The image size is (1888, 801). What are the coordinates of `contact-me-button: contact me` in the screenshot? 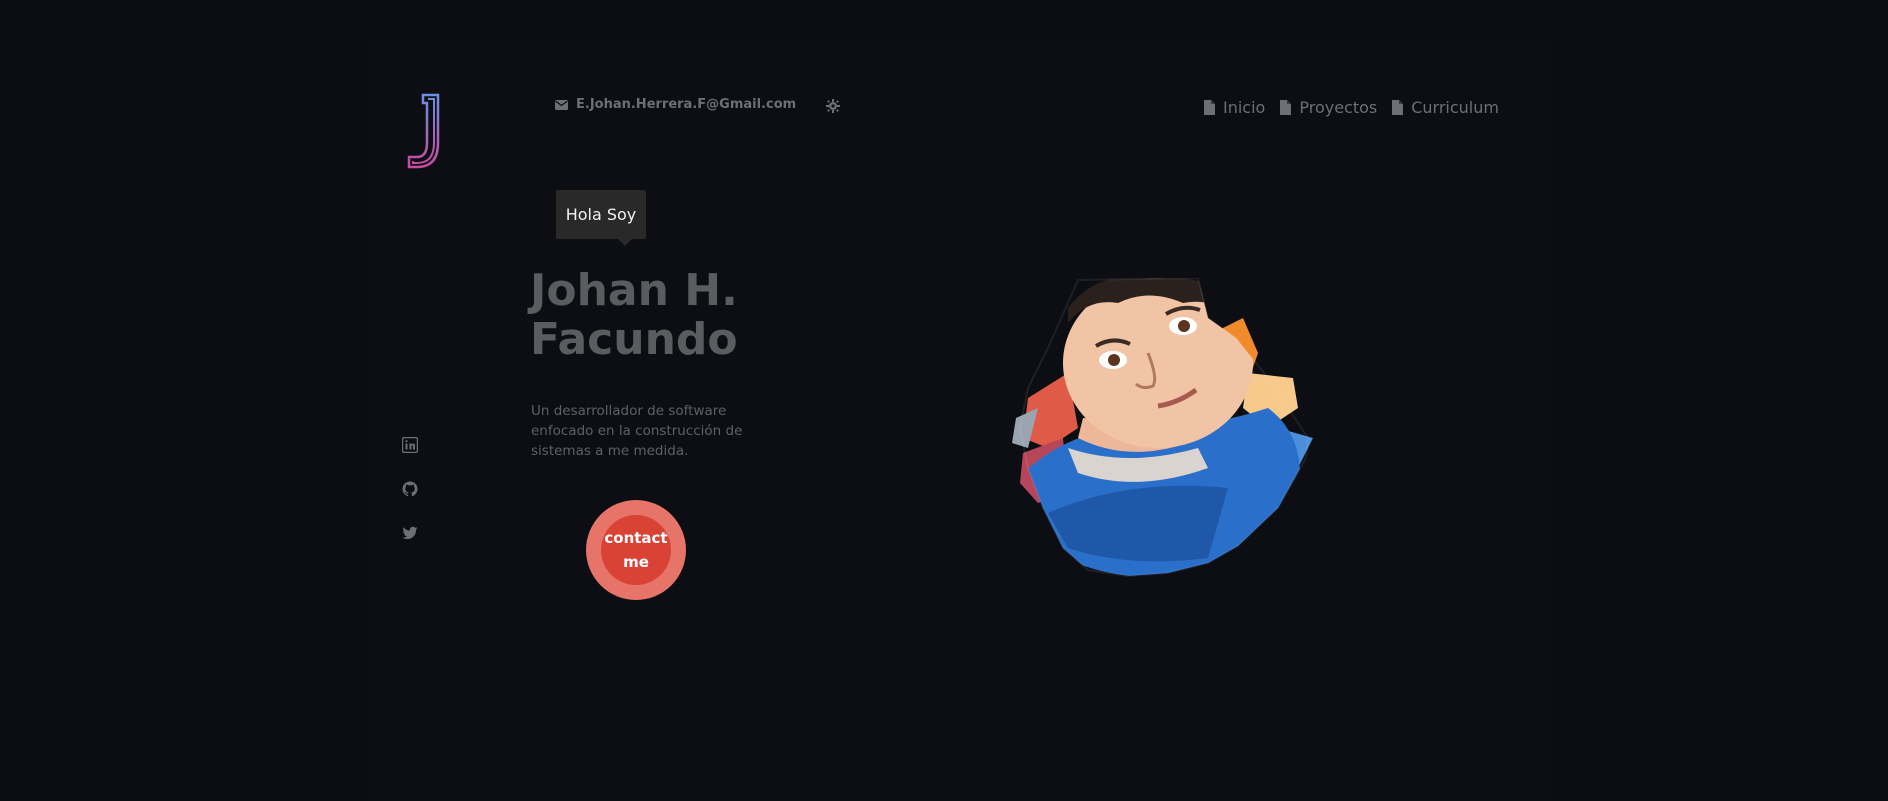 It's located at (636, 550).